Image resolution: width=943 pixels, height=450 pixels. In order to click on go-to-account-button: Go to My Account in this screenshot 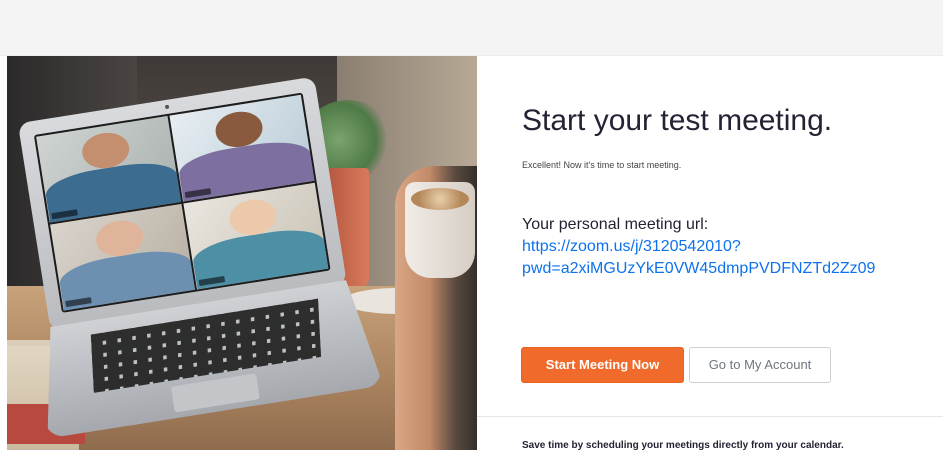, I will do `click(760, 365)`.